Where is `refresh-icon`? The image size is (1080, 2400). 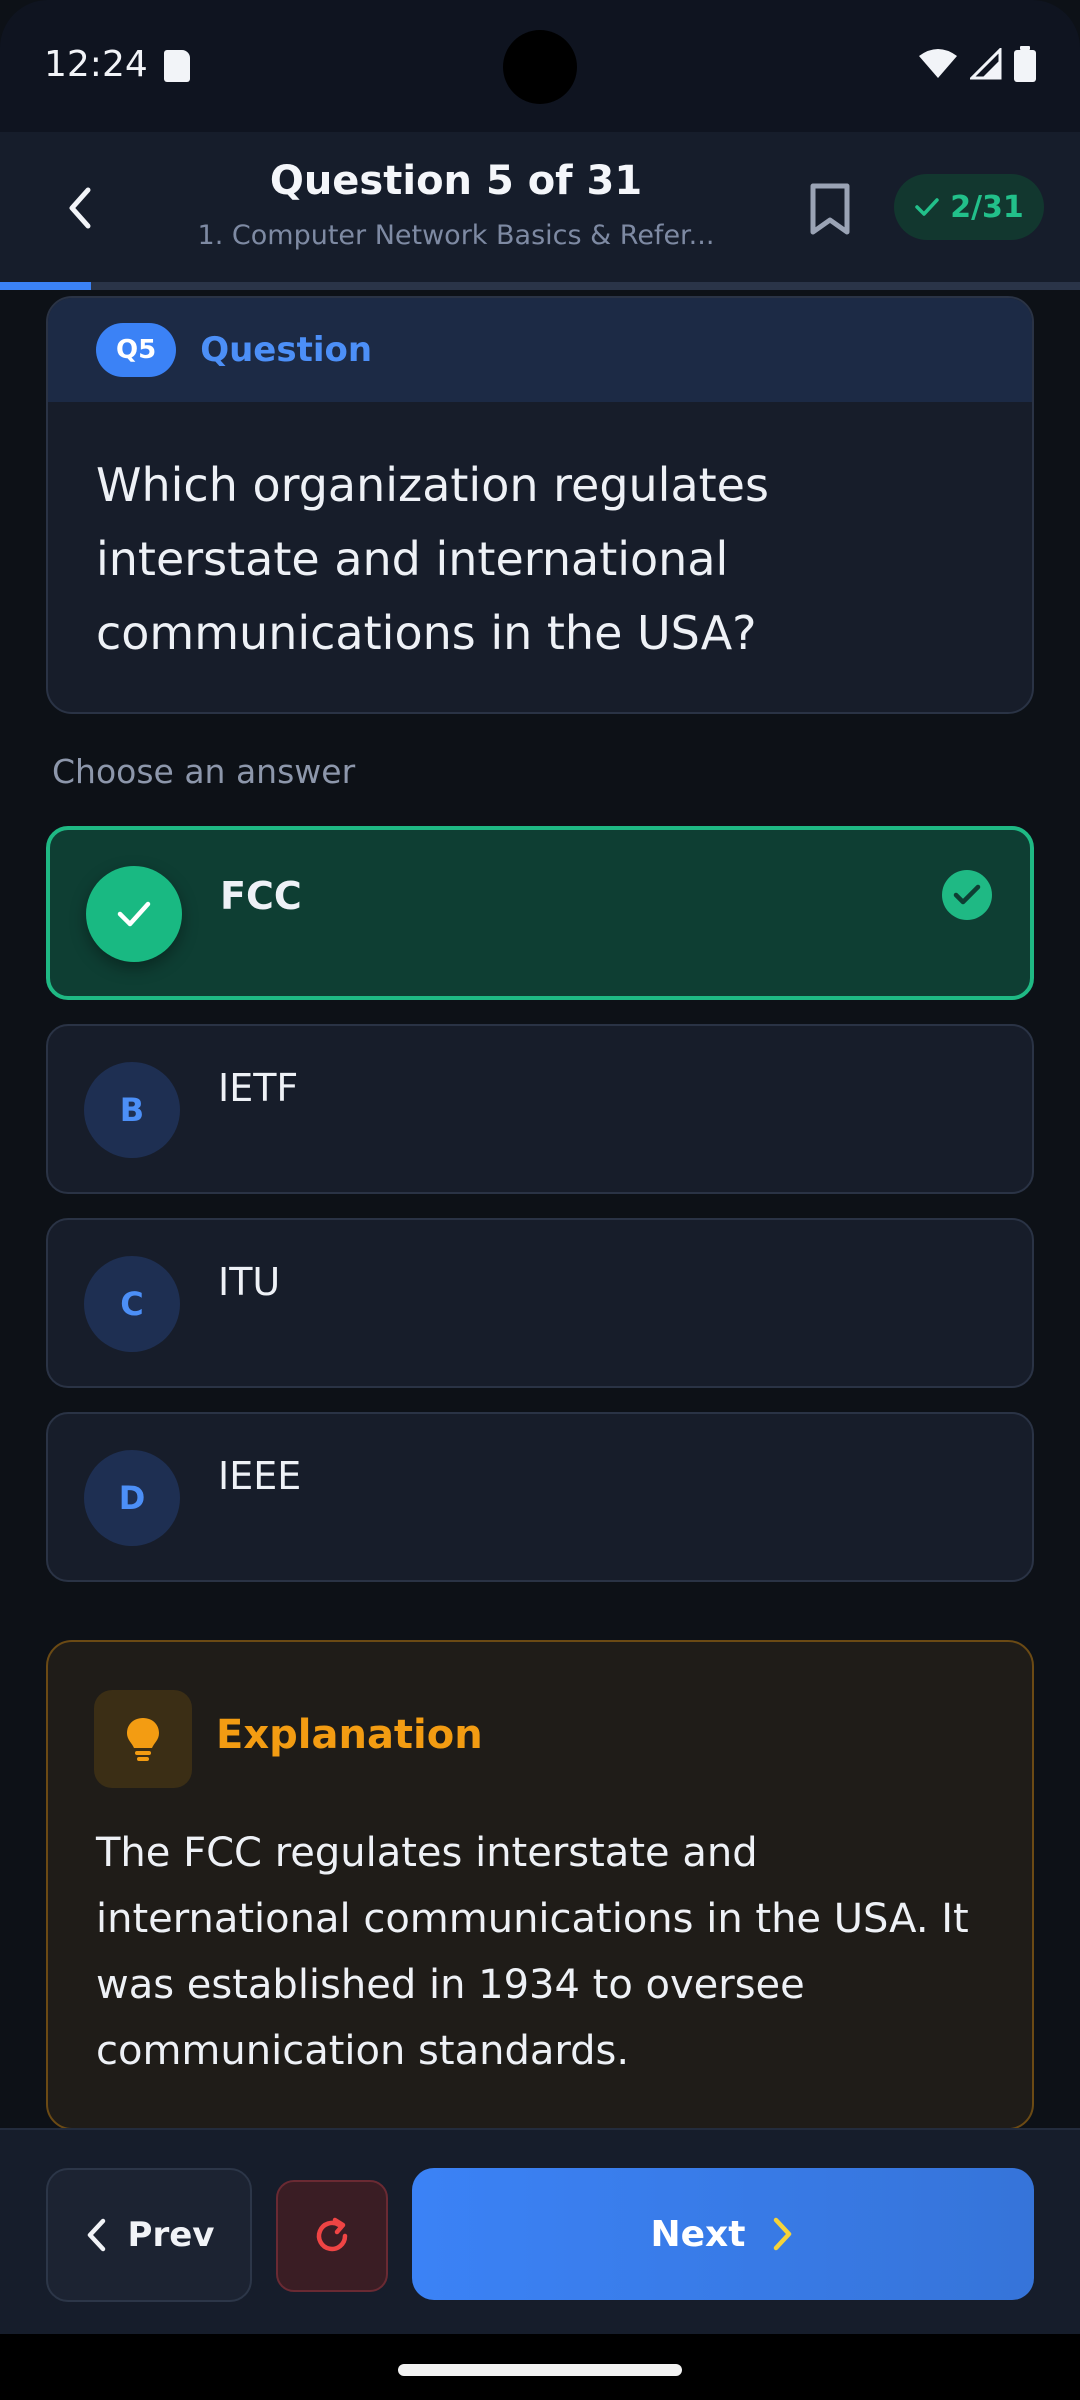 refresh-icon is located at coordinates (332, 2234).